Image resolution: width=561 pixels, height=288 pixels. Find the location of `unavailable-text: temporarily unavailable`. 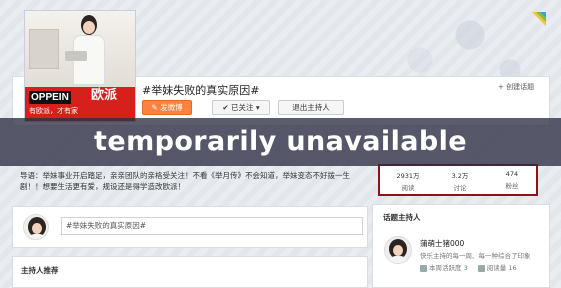

unavailable-text: temporarily unavailable is located at coordinates (280, 141).